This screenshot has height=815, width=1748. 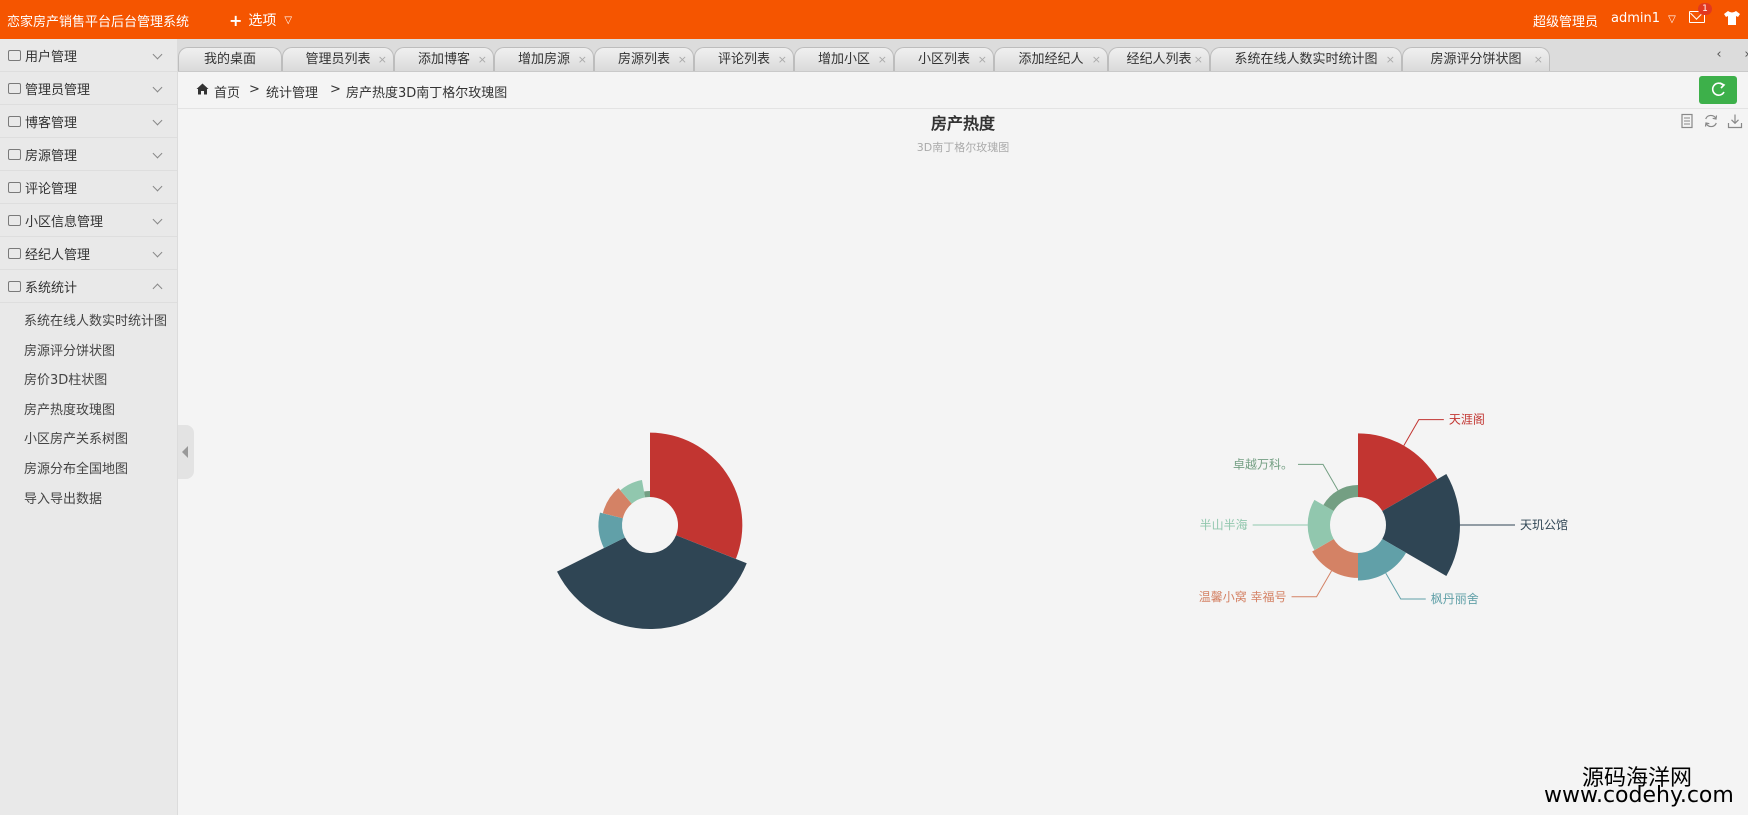 I want to click on series-label-1: 天玑公馆, so click(x=1544, y=524).